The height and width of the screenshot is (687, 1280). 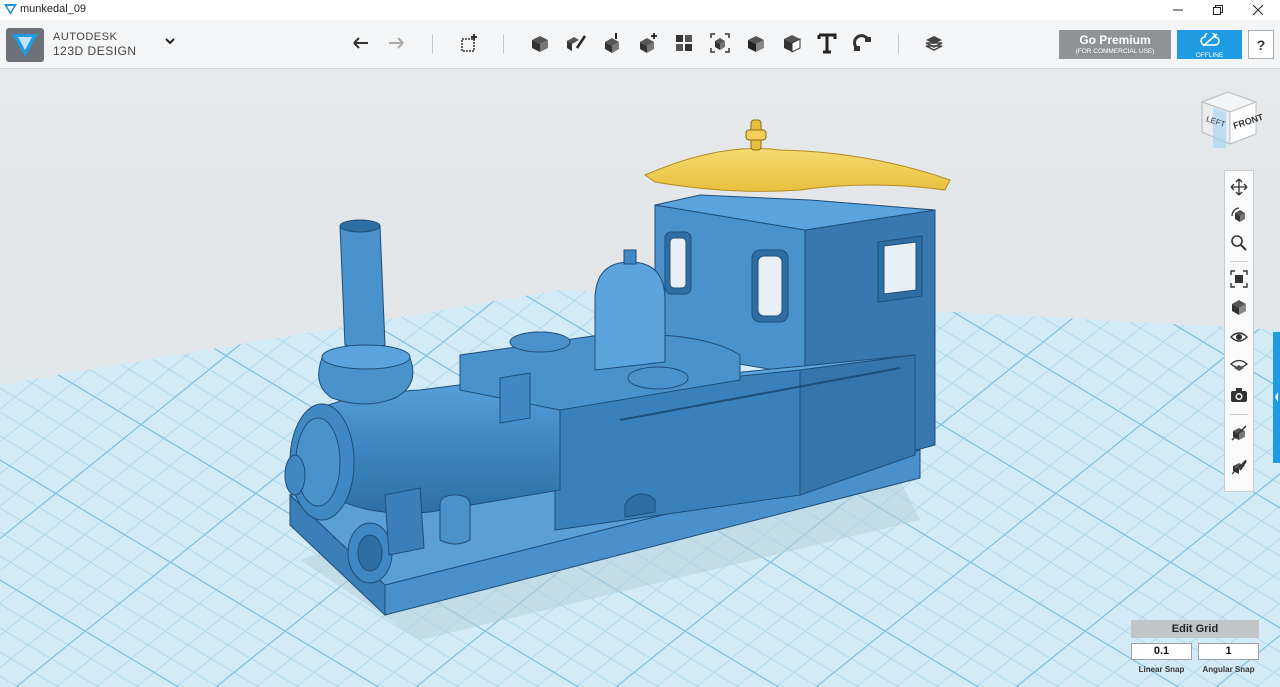 I want to click on angular-snap-label: Angular Snap, so click(x=1228, y=669).